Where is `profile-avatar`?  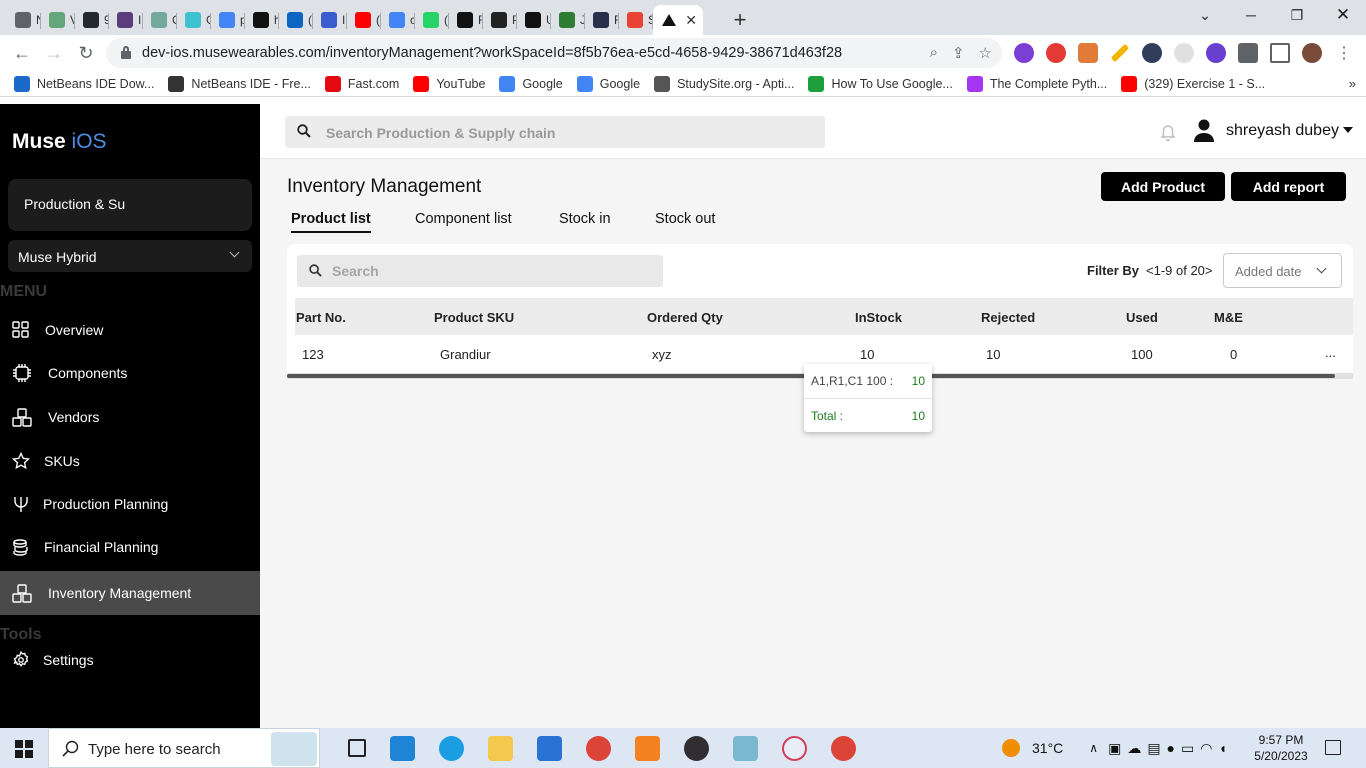 profile-avatar is located at coordinates (1312, 53).